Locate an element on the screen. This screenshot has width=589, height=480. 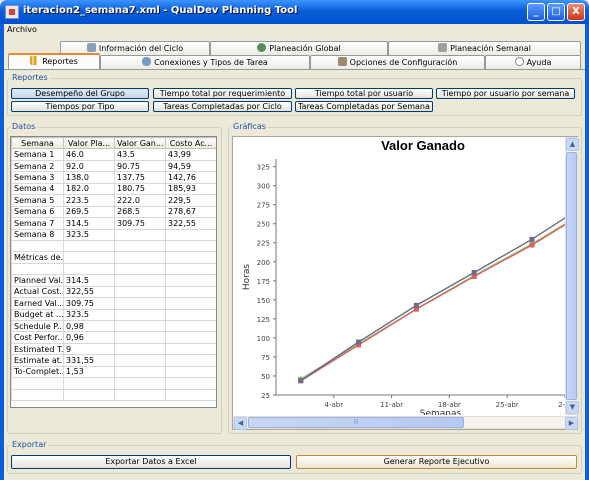
table-row: Estimated T... 9 is located at coordinates (113, 349).